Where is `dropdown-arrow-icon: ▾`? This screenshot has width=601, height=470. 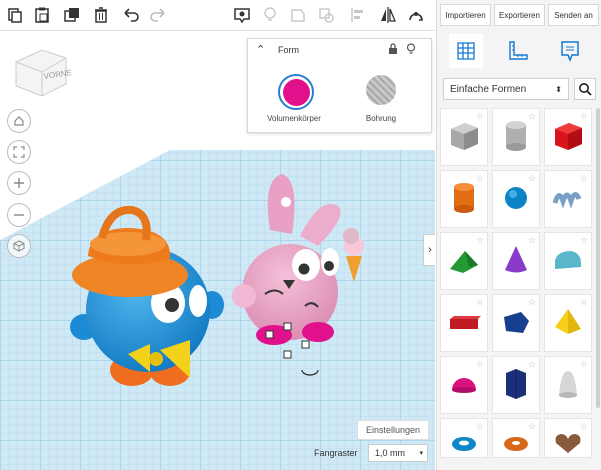 dropdown-arrow-icon: ▾ is located at coordinates (421, 453).